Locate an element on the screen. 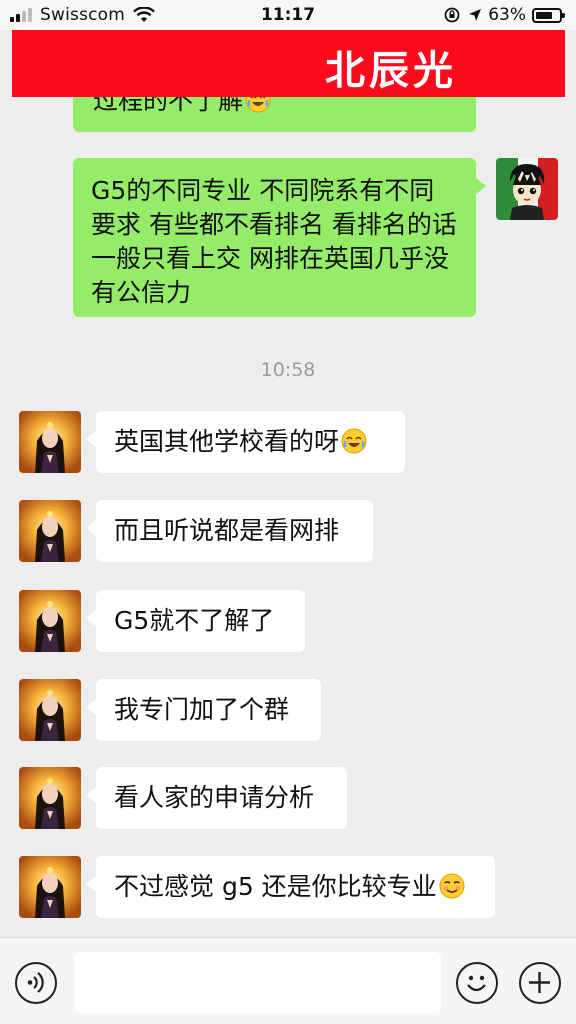 The width and height of the screenshot is (576, 1024). chat-title: 北辰光 is located at coordinates (391, 70).